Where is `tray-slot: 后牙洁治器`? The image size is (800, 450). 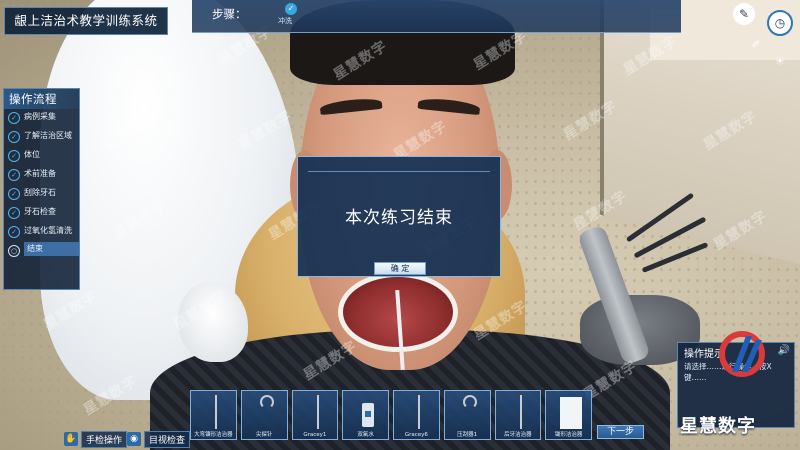
tray-slot: 后牙洁治器 is located at coordinates (518, 415).